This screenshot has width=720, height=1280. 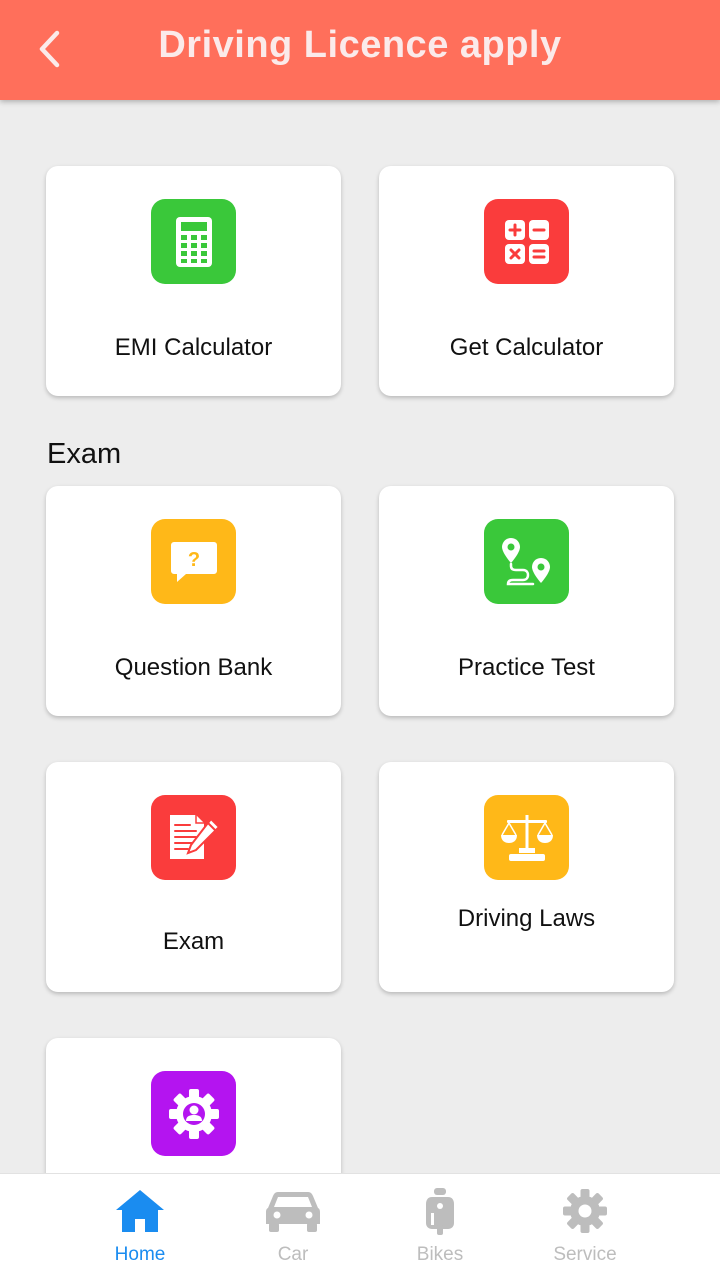 What do you see at coordinates (84, 454) in the screenshot?
I see `section-title-exam: Exam` at bounding box center [84, 454].